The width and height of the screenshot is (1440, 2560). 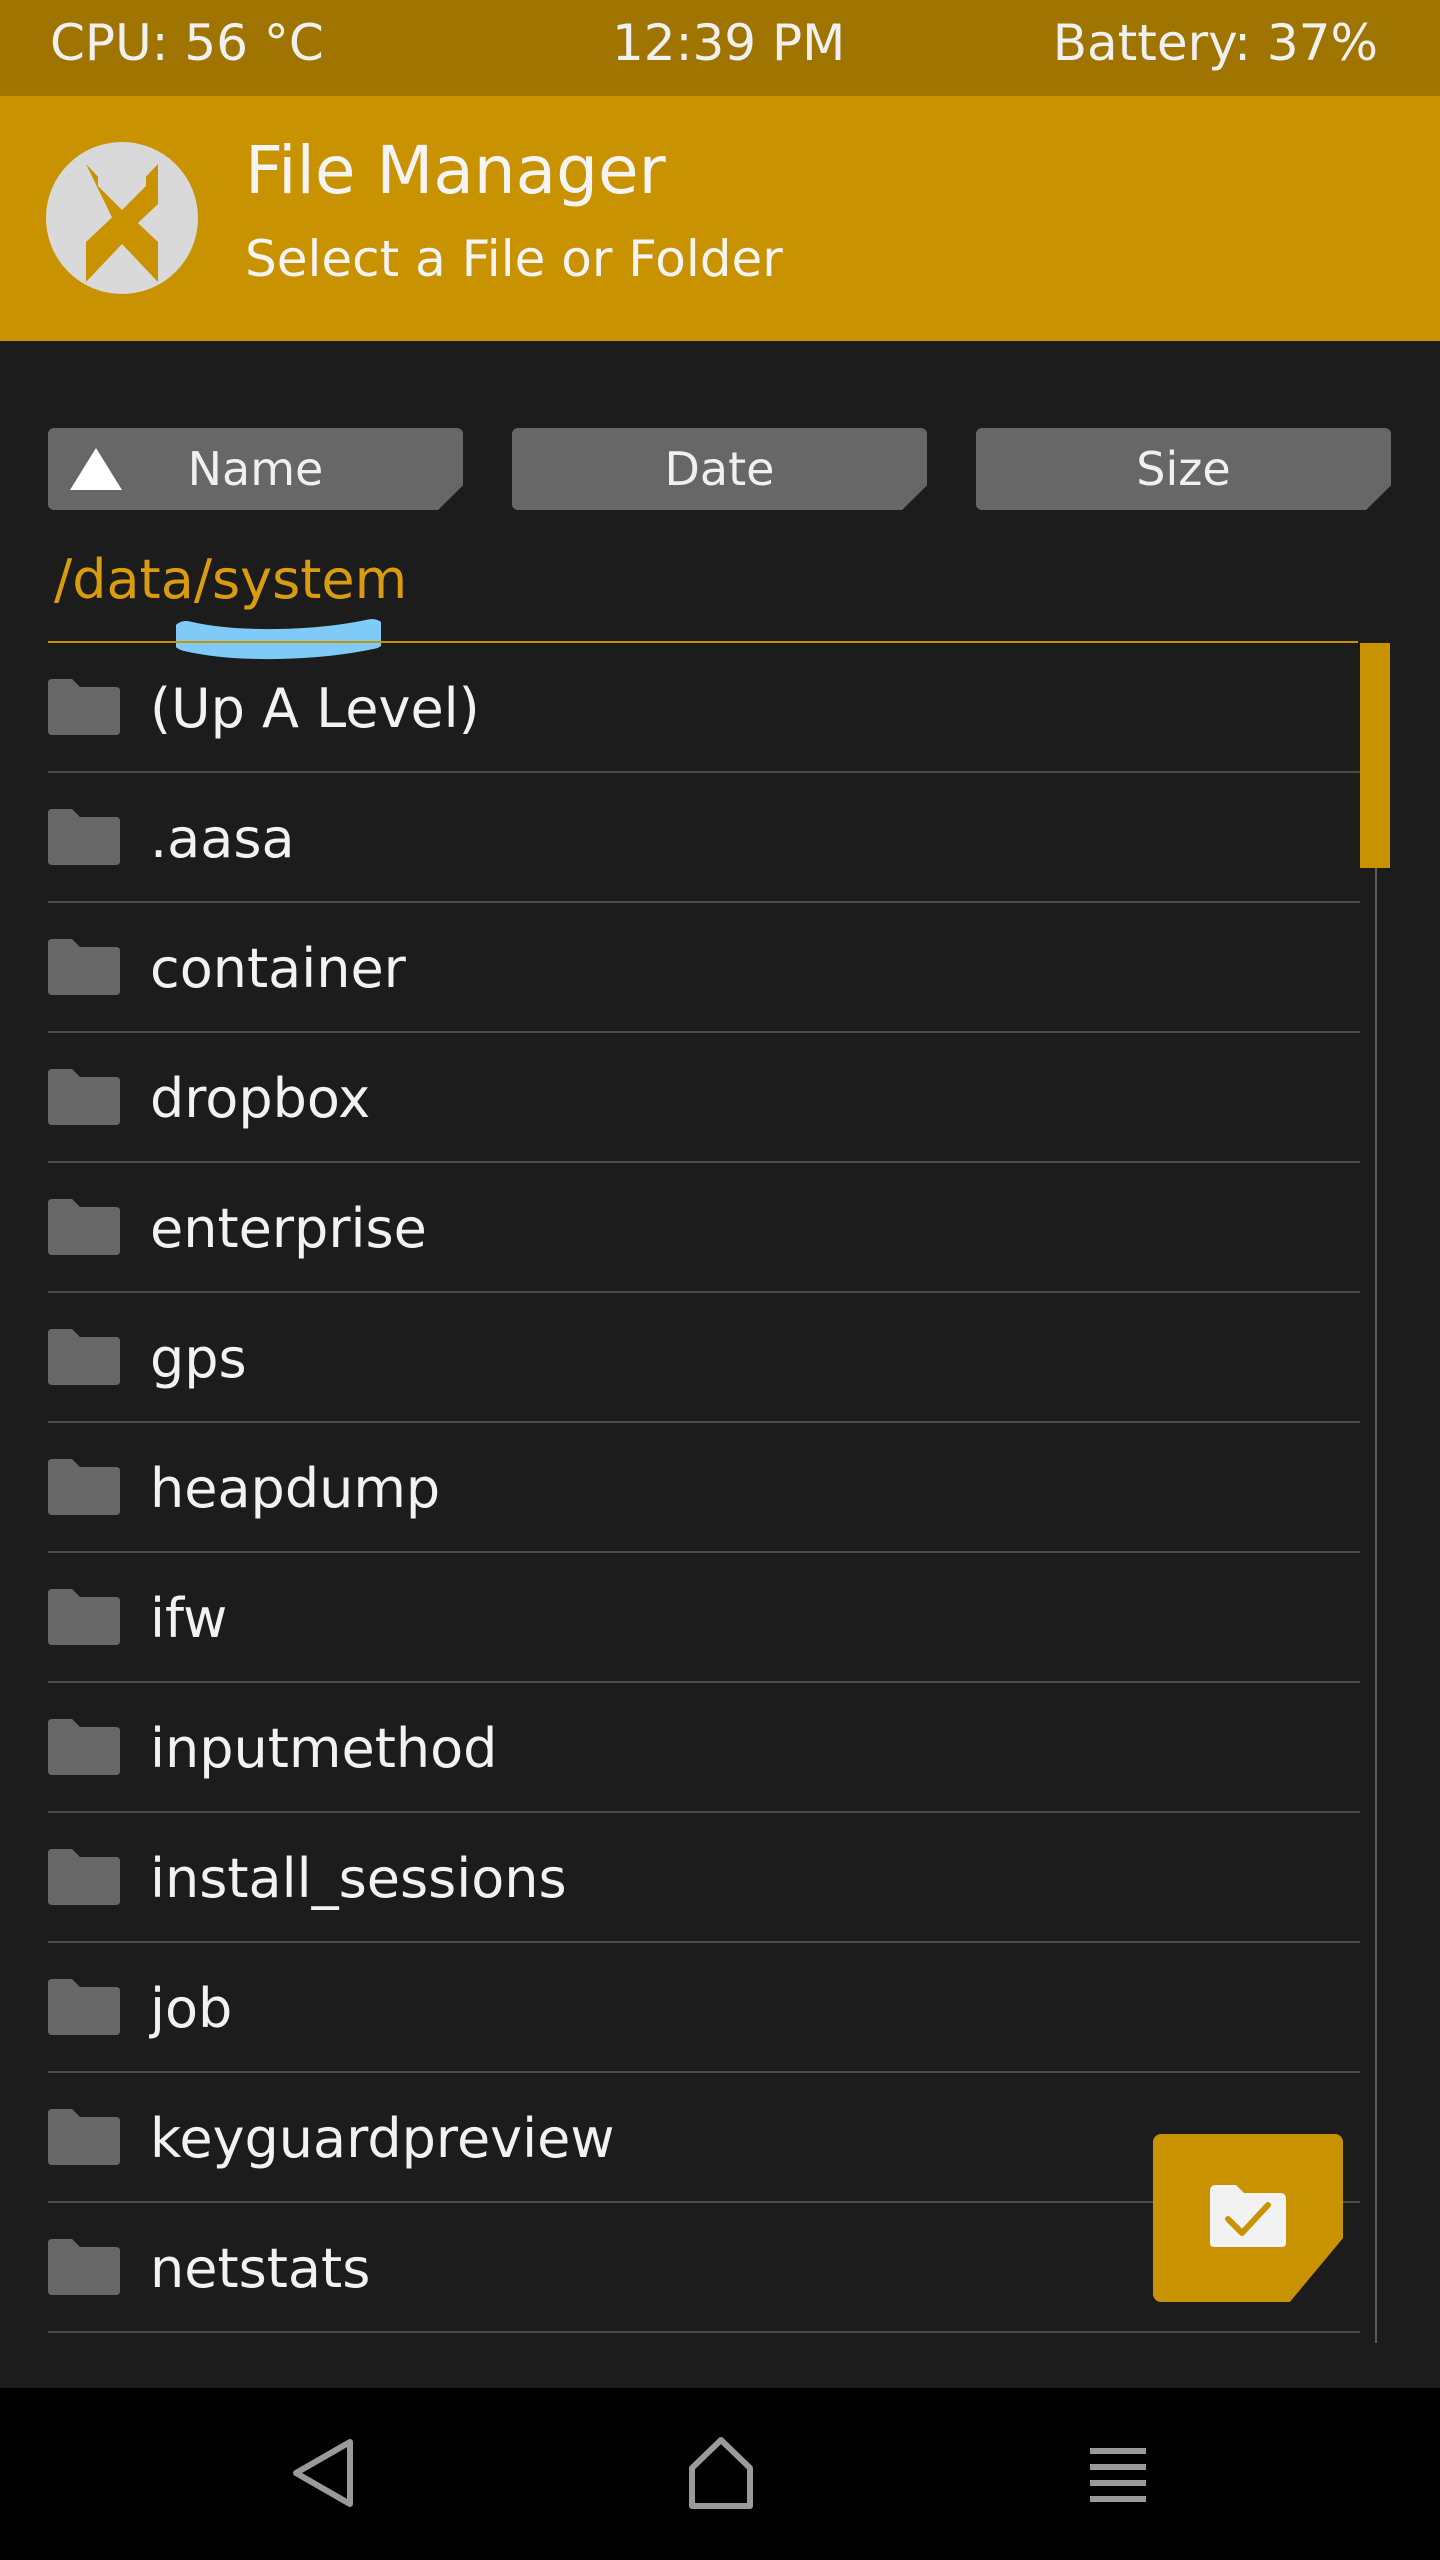 What do you see at coordinates (122, 218) in the screenshot?
I see `twrp-logo-icon` at bounding box center [122, 218].